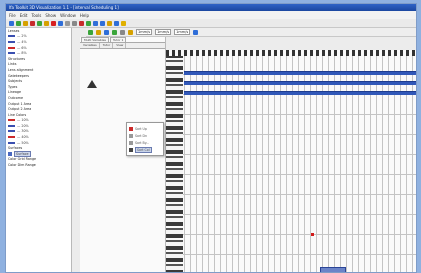 This screenshot has height=273, width=421. What do you see at coordinates (20, 103) in the screenshot?
I see `sidebar-item-label: Output 1 Area` at bounding box center [20, 103].